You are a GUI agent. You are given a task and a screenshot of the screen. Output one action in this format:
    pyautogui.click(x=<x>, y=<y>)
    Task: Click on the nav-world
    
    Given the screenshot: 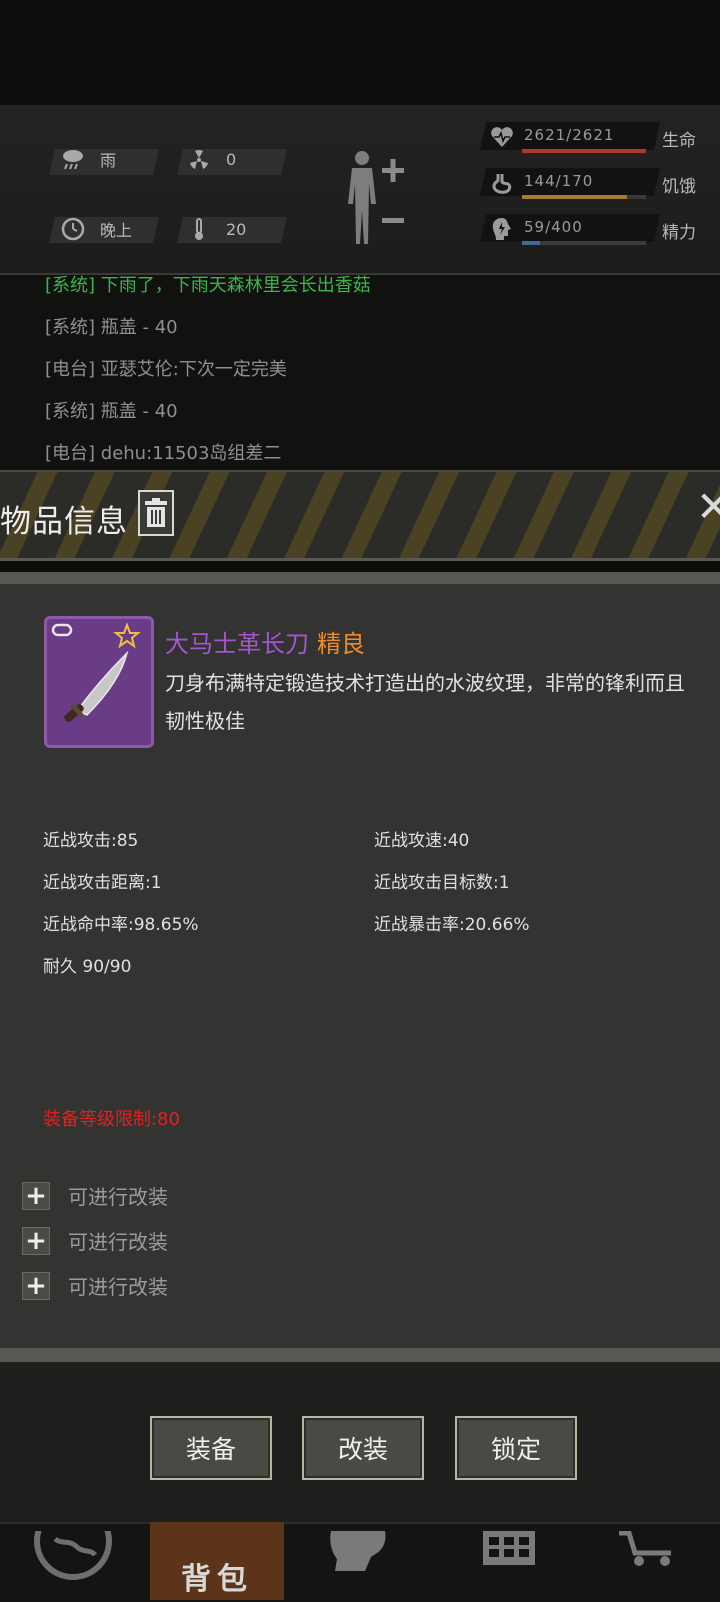 What is the action you would take?
    pyautogui.click(x=73, y=1561)
    